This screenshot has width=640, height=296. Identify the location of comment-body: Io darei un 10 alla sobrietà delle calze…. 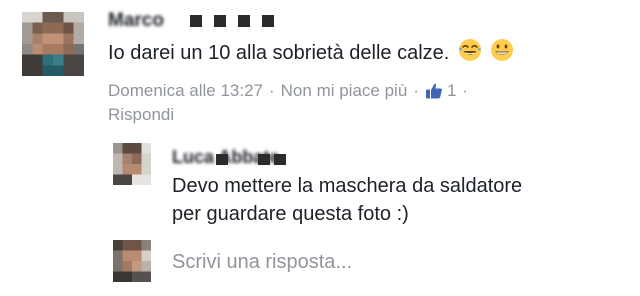
(311, 54).